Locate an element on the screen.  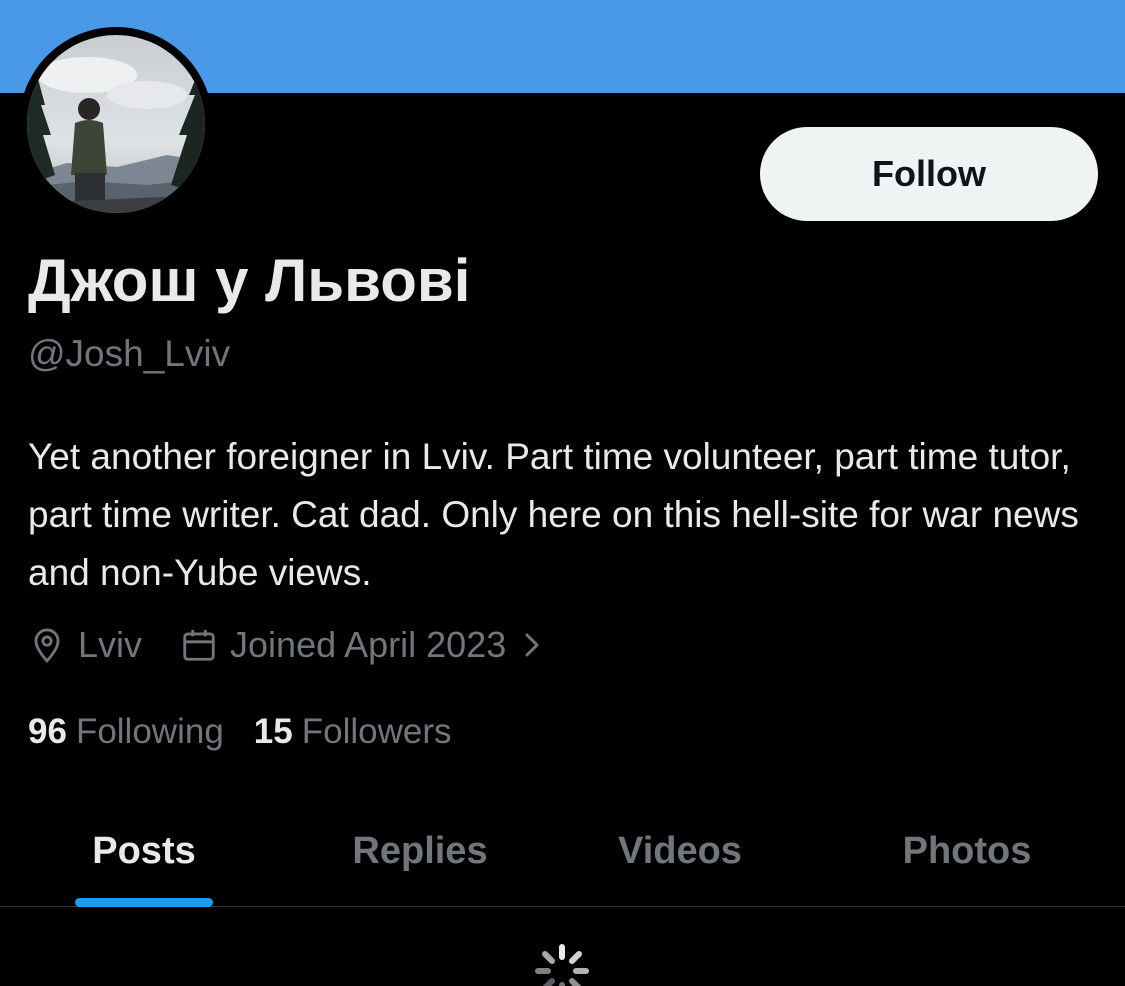
loading-spinner-icon is located at coordinates (562, 963).